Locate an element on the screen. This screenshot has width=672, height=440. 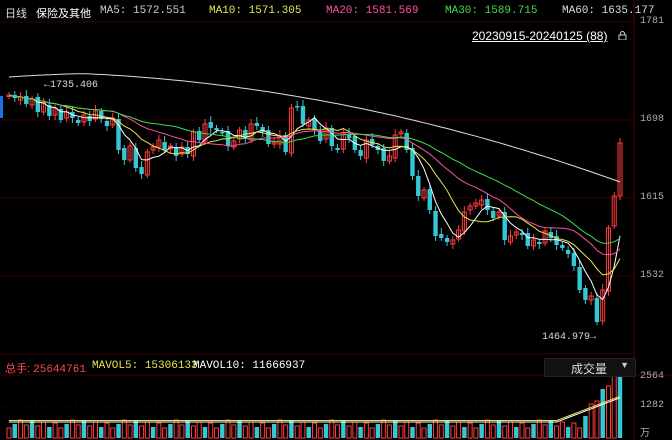
volume-unit: 万 is located at coordinates (645, 433).